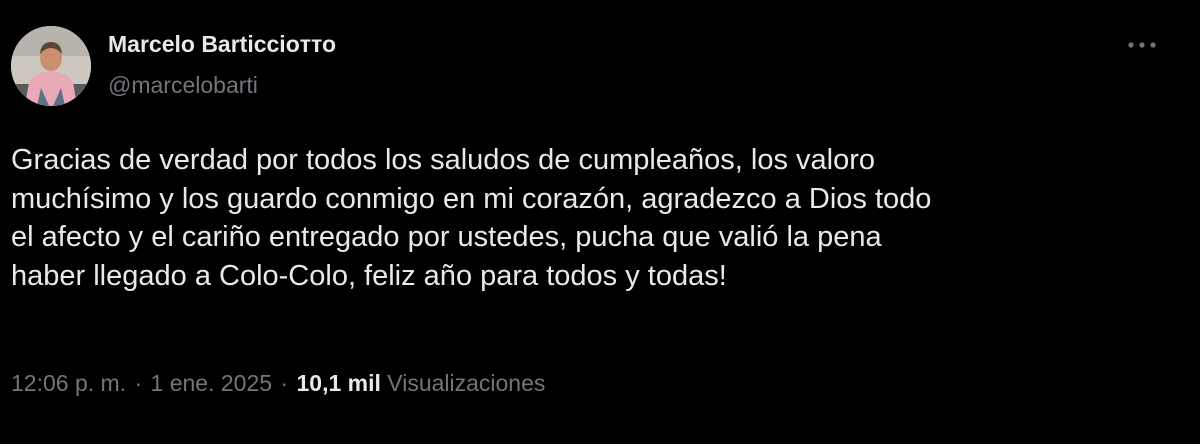  What do you see at coordinates (338, 383) in the screenshot?
I see `views-count: 10,1 mil` at bounding box center [338, 383].